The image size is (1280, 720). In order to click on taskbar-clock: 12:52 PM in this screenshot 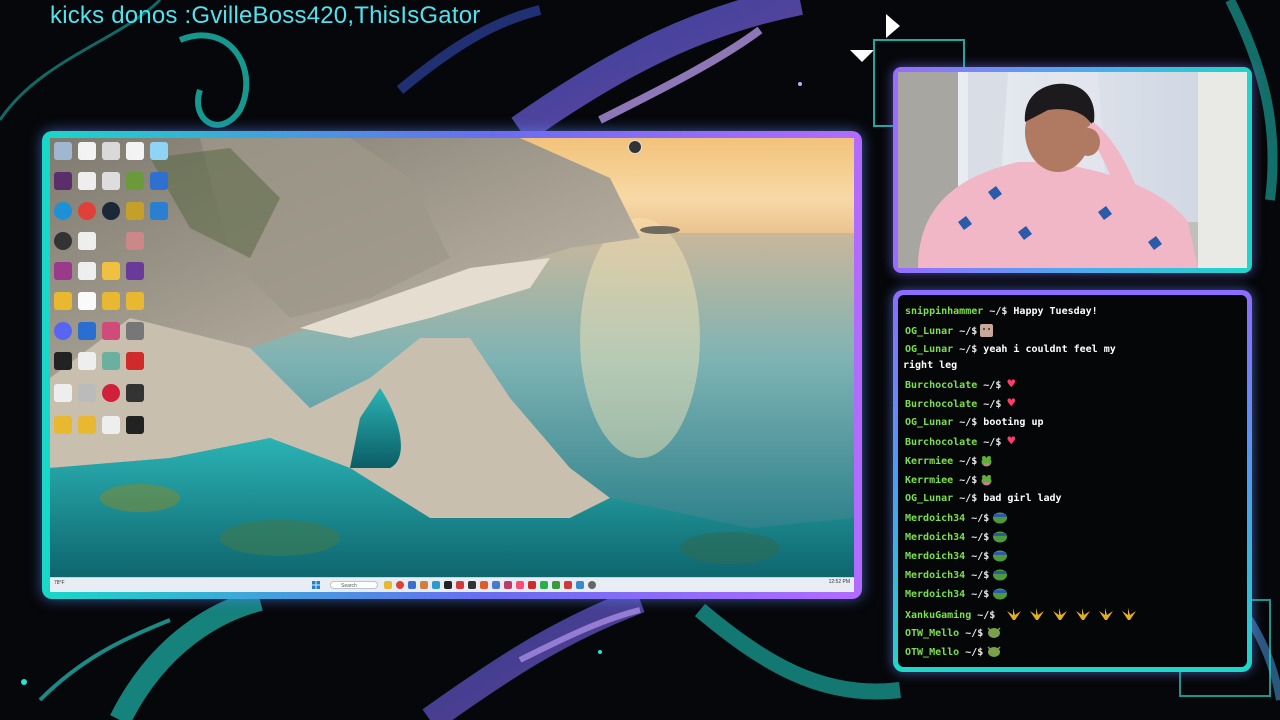, I will do `click(839, 582)`.